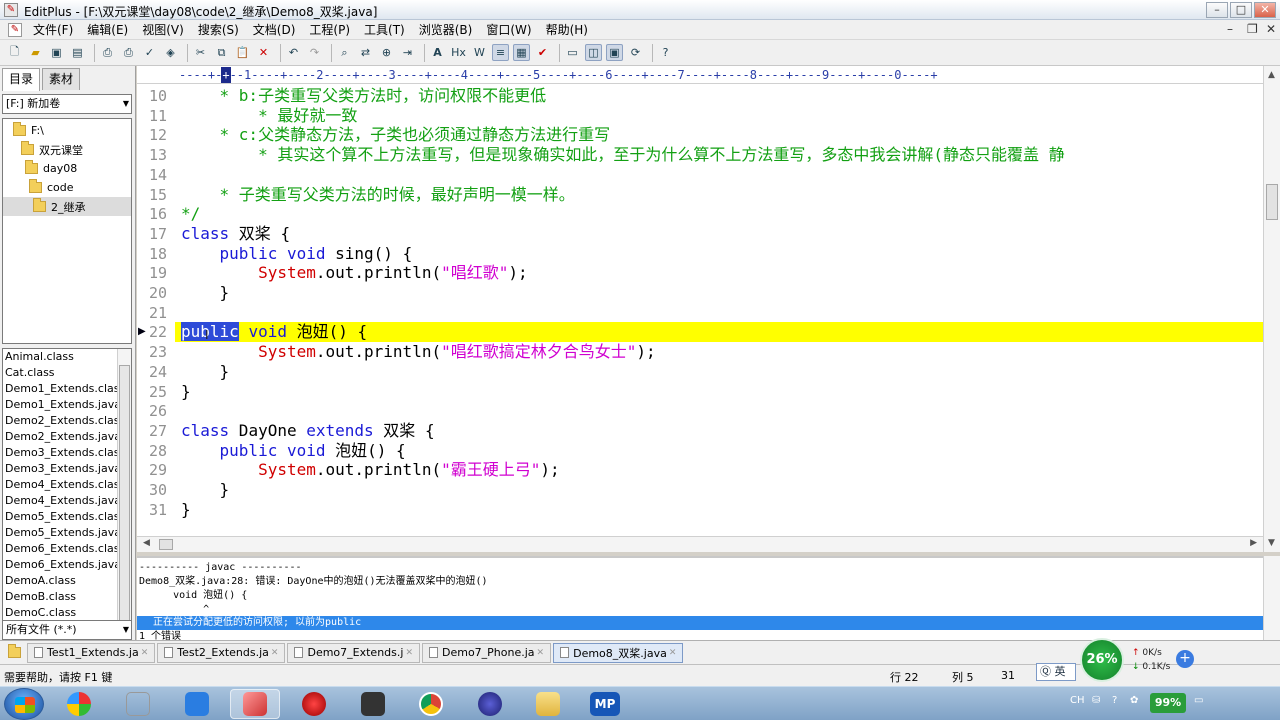 This screenshot has width=1280, height=720. What do you see at coordinates (67, 421) in the screenshot?
I see `file-list-item: Demo2_Extends.class` at bounding box center [67, 421].